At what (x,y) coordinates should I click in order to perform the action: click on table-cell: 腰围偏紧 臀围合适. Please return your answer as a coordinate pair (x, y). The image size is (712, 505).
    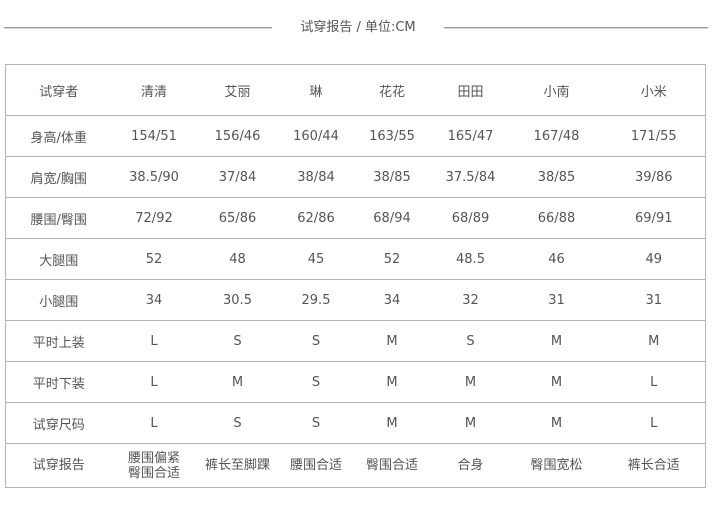
    Looking at the image, I should click on (154, 466).